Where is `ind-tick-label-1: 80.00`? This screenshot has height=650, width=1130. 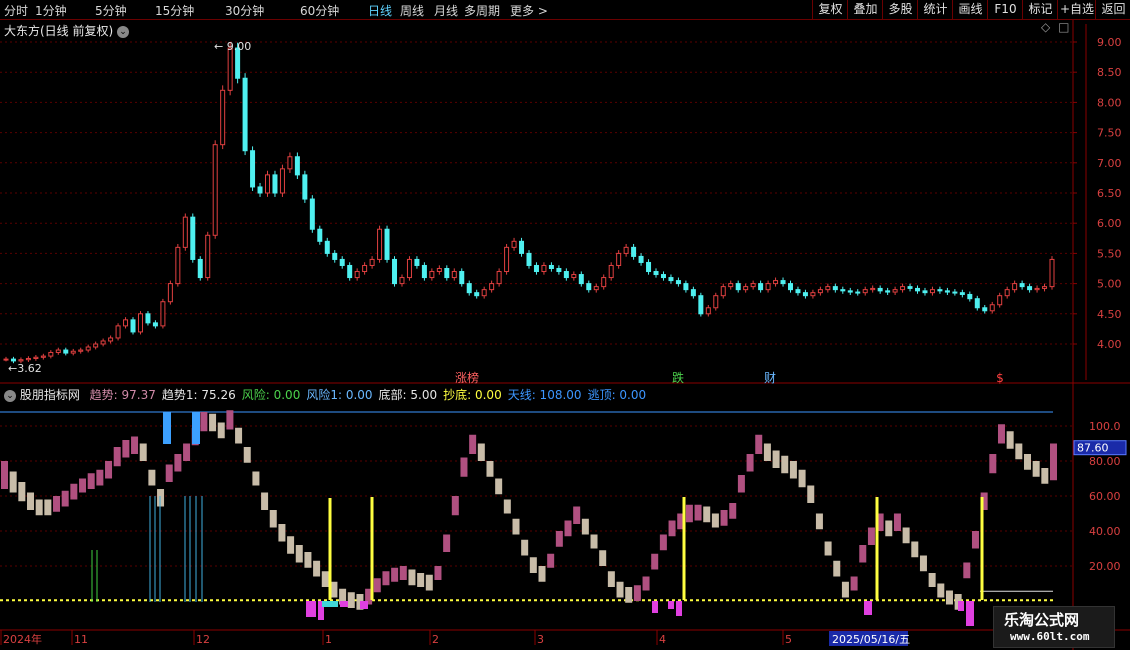
ind-tick-label-1: 80.00 is located at coordinates (1105, 461).